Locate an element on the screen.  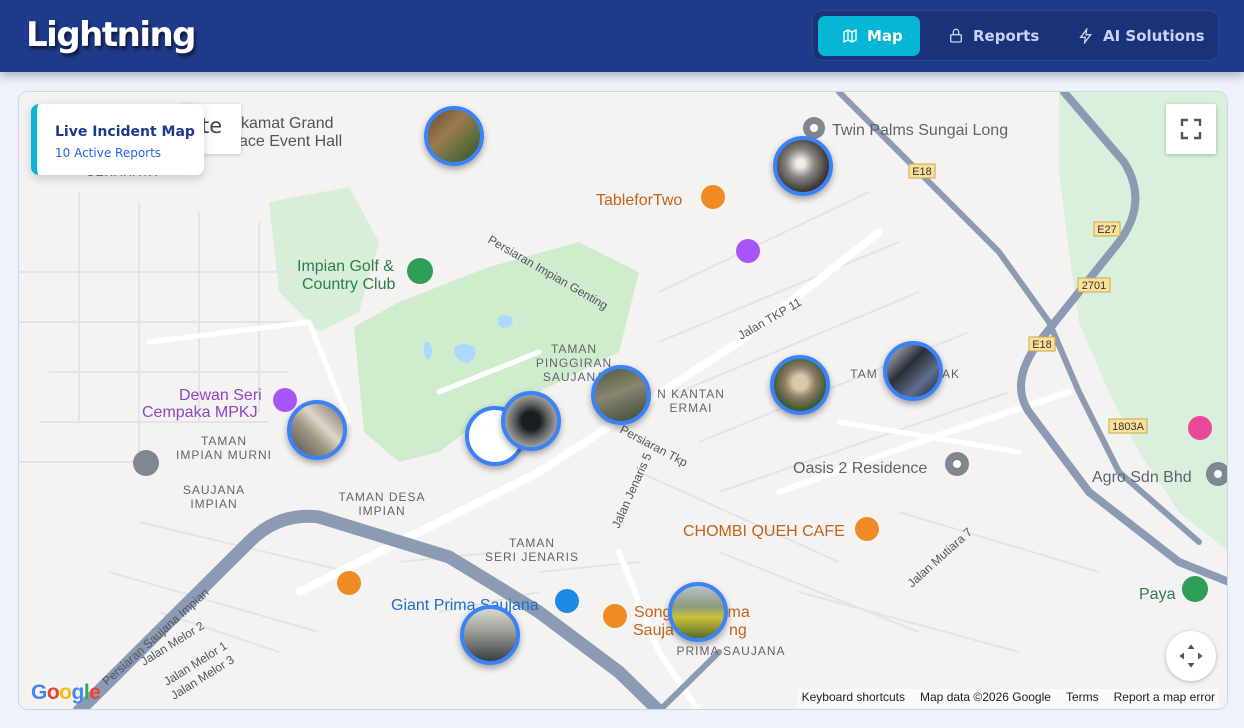
svg-text: Impian Golf & is located at coordinates (345, 266).